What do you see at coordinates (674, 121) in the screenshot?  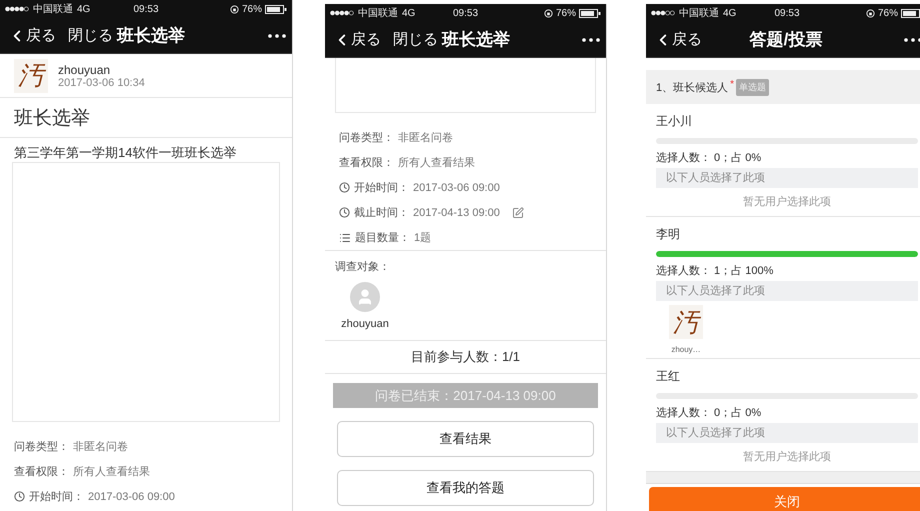 I see `option-name: 王小川` at bounding box center [674, 121].